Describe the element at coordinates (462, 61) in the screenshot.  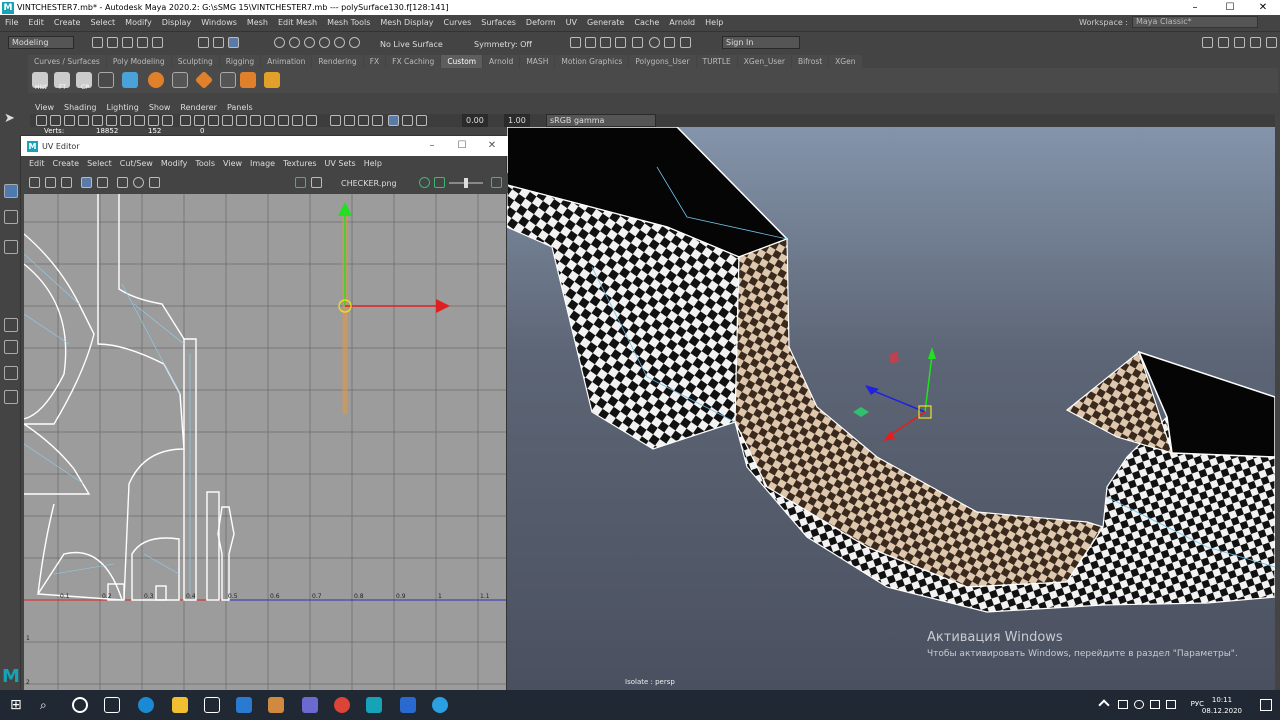
I see `shelf-tab-custom: Custom` at that location.